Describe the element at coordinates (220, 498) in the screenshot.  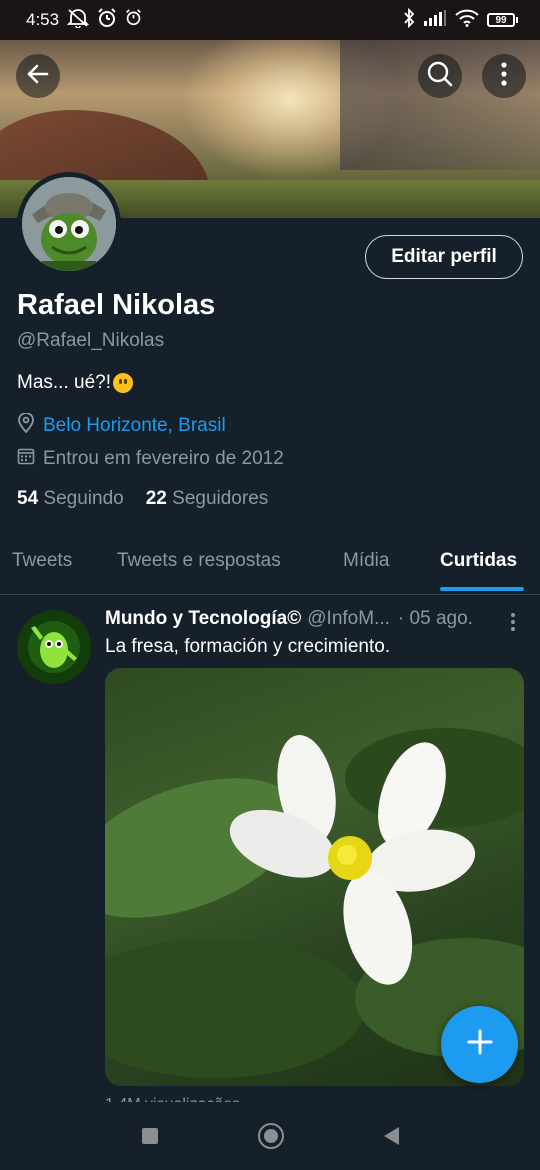
I see `followers-label: Seguidores` at that location.